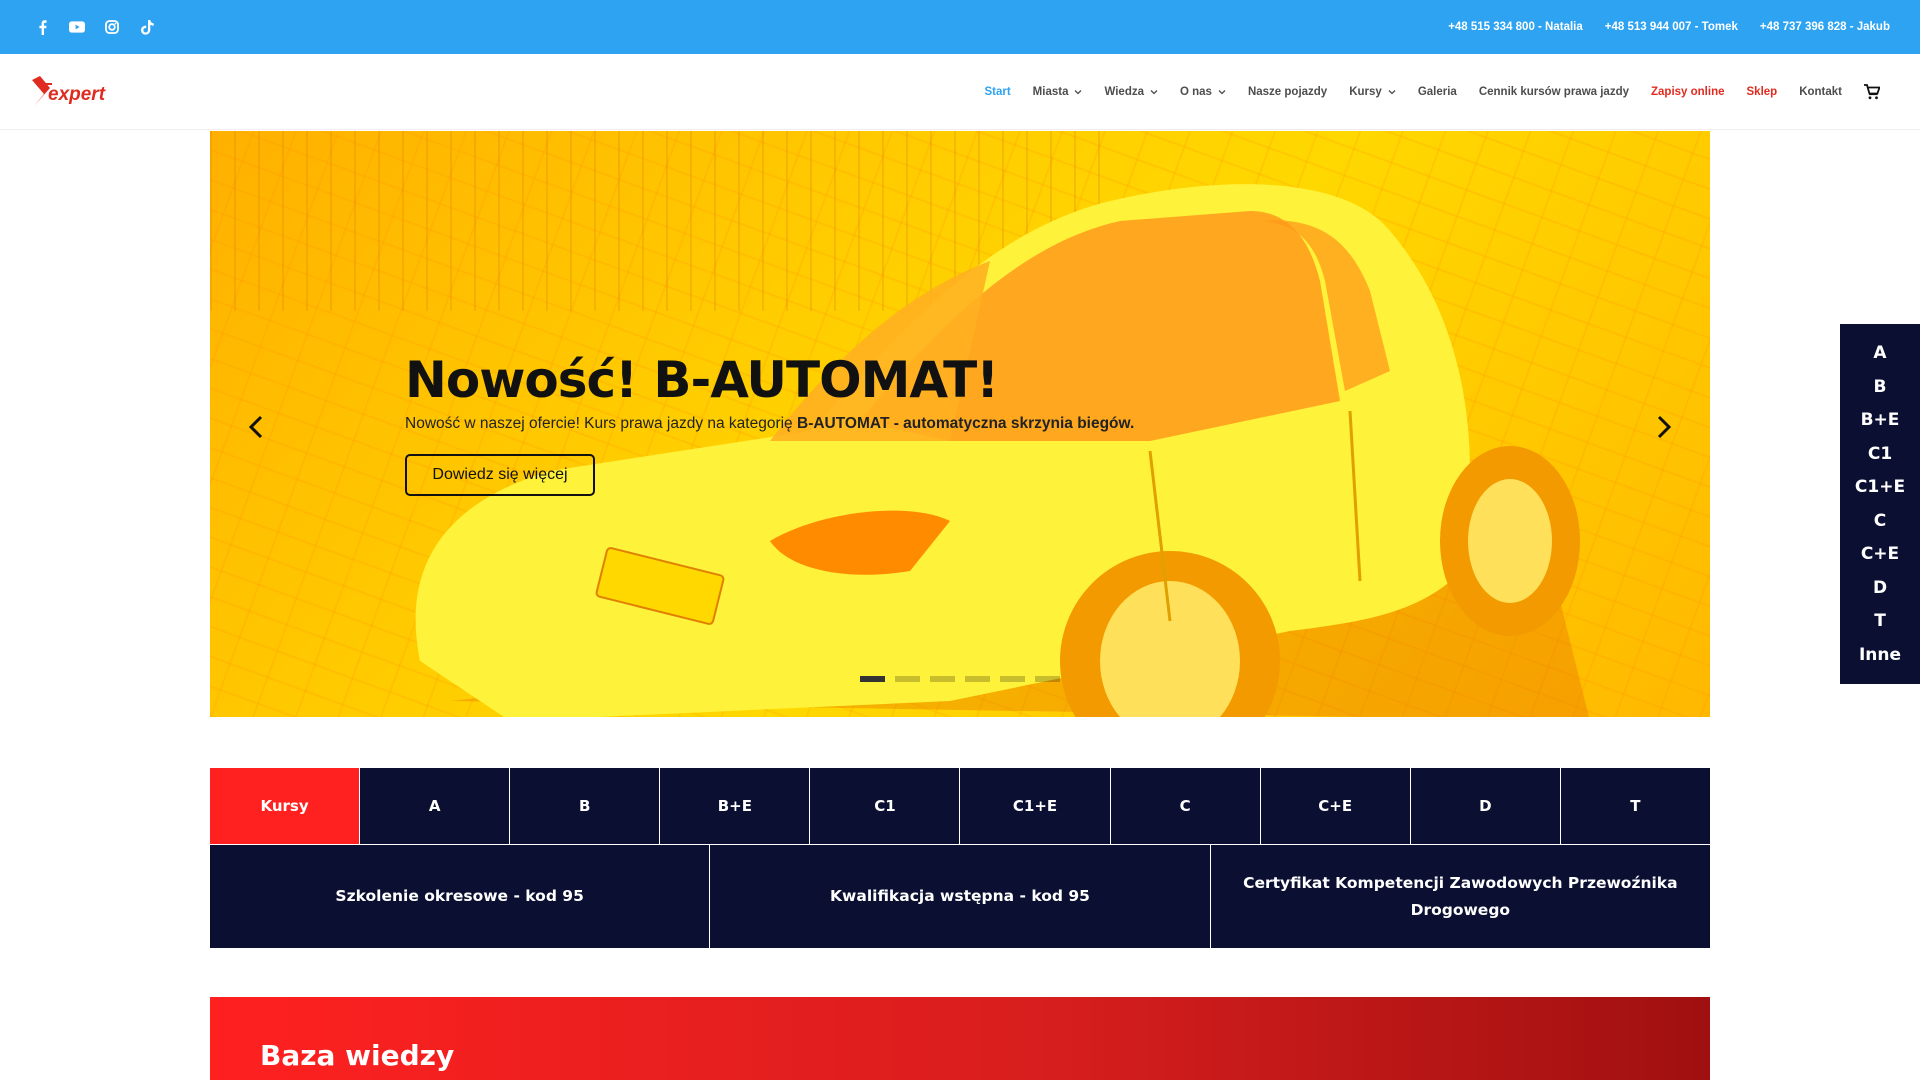  What do you see at coordinates (1515, 27) in the screenshot?
I see `phone-natalia: +48 515 334 800 - Natalia` at bounding box center [1515, 27].